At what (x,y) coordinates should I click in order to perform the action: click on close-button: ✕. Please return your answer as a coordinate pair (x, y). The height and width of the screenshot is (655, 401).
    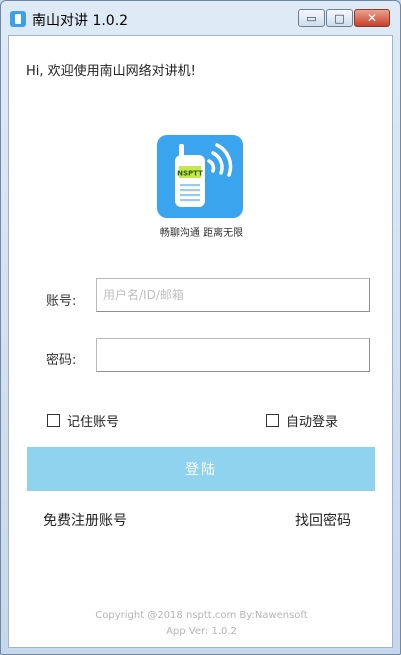
    Looking at the image, I should click on (372, 18).